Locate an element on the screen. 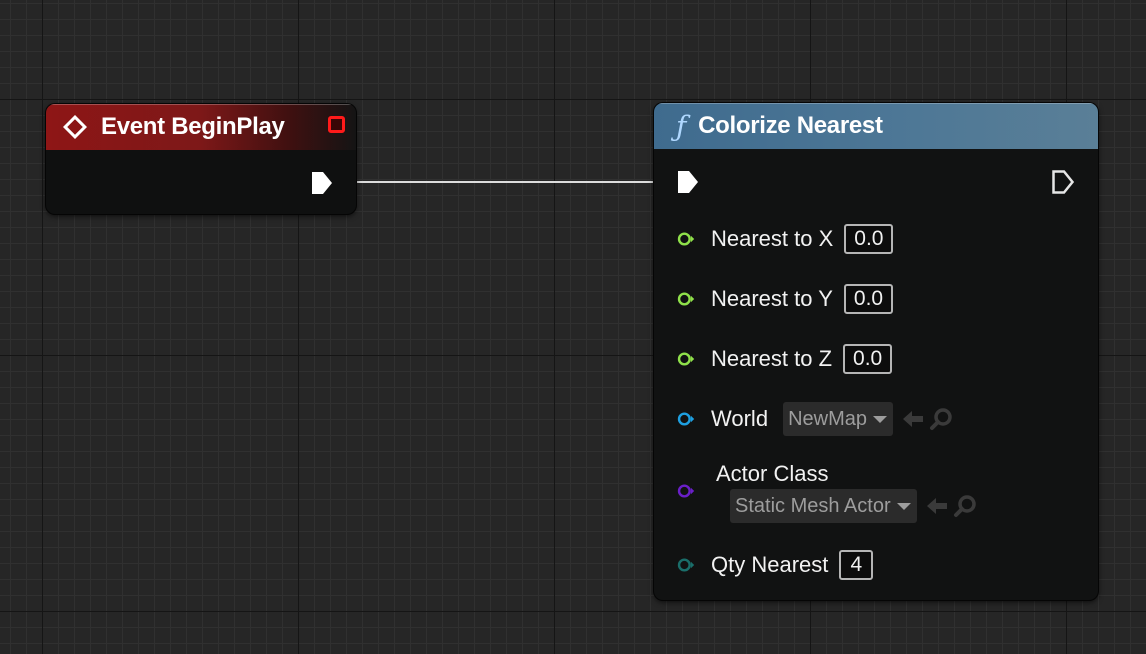  actor-class-controls: Static Mesh Actor is located at coordinates (853, 506).